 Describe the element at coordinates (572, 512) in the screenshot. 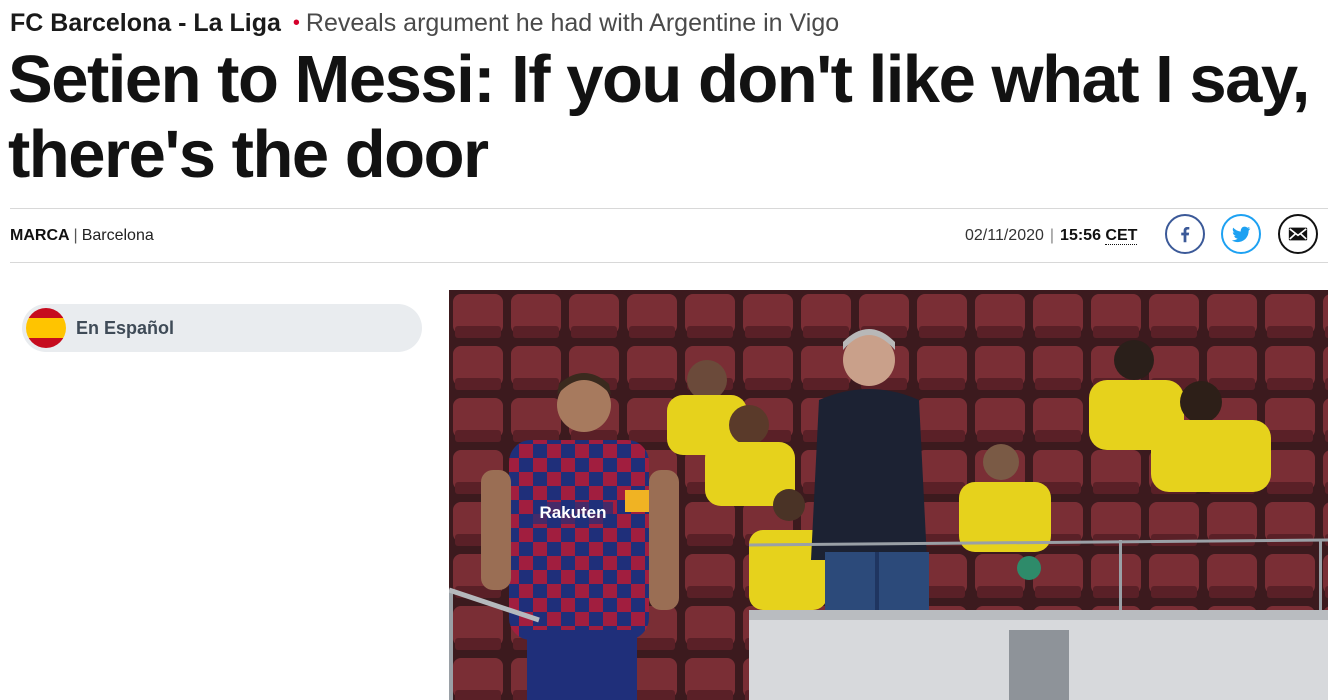

I see `jersey-sponsor-text: Rakuten` at that location.